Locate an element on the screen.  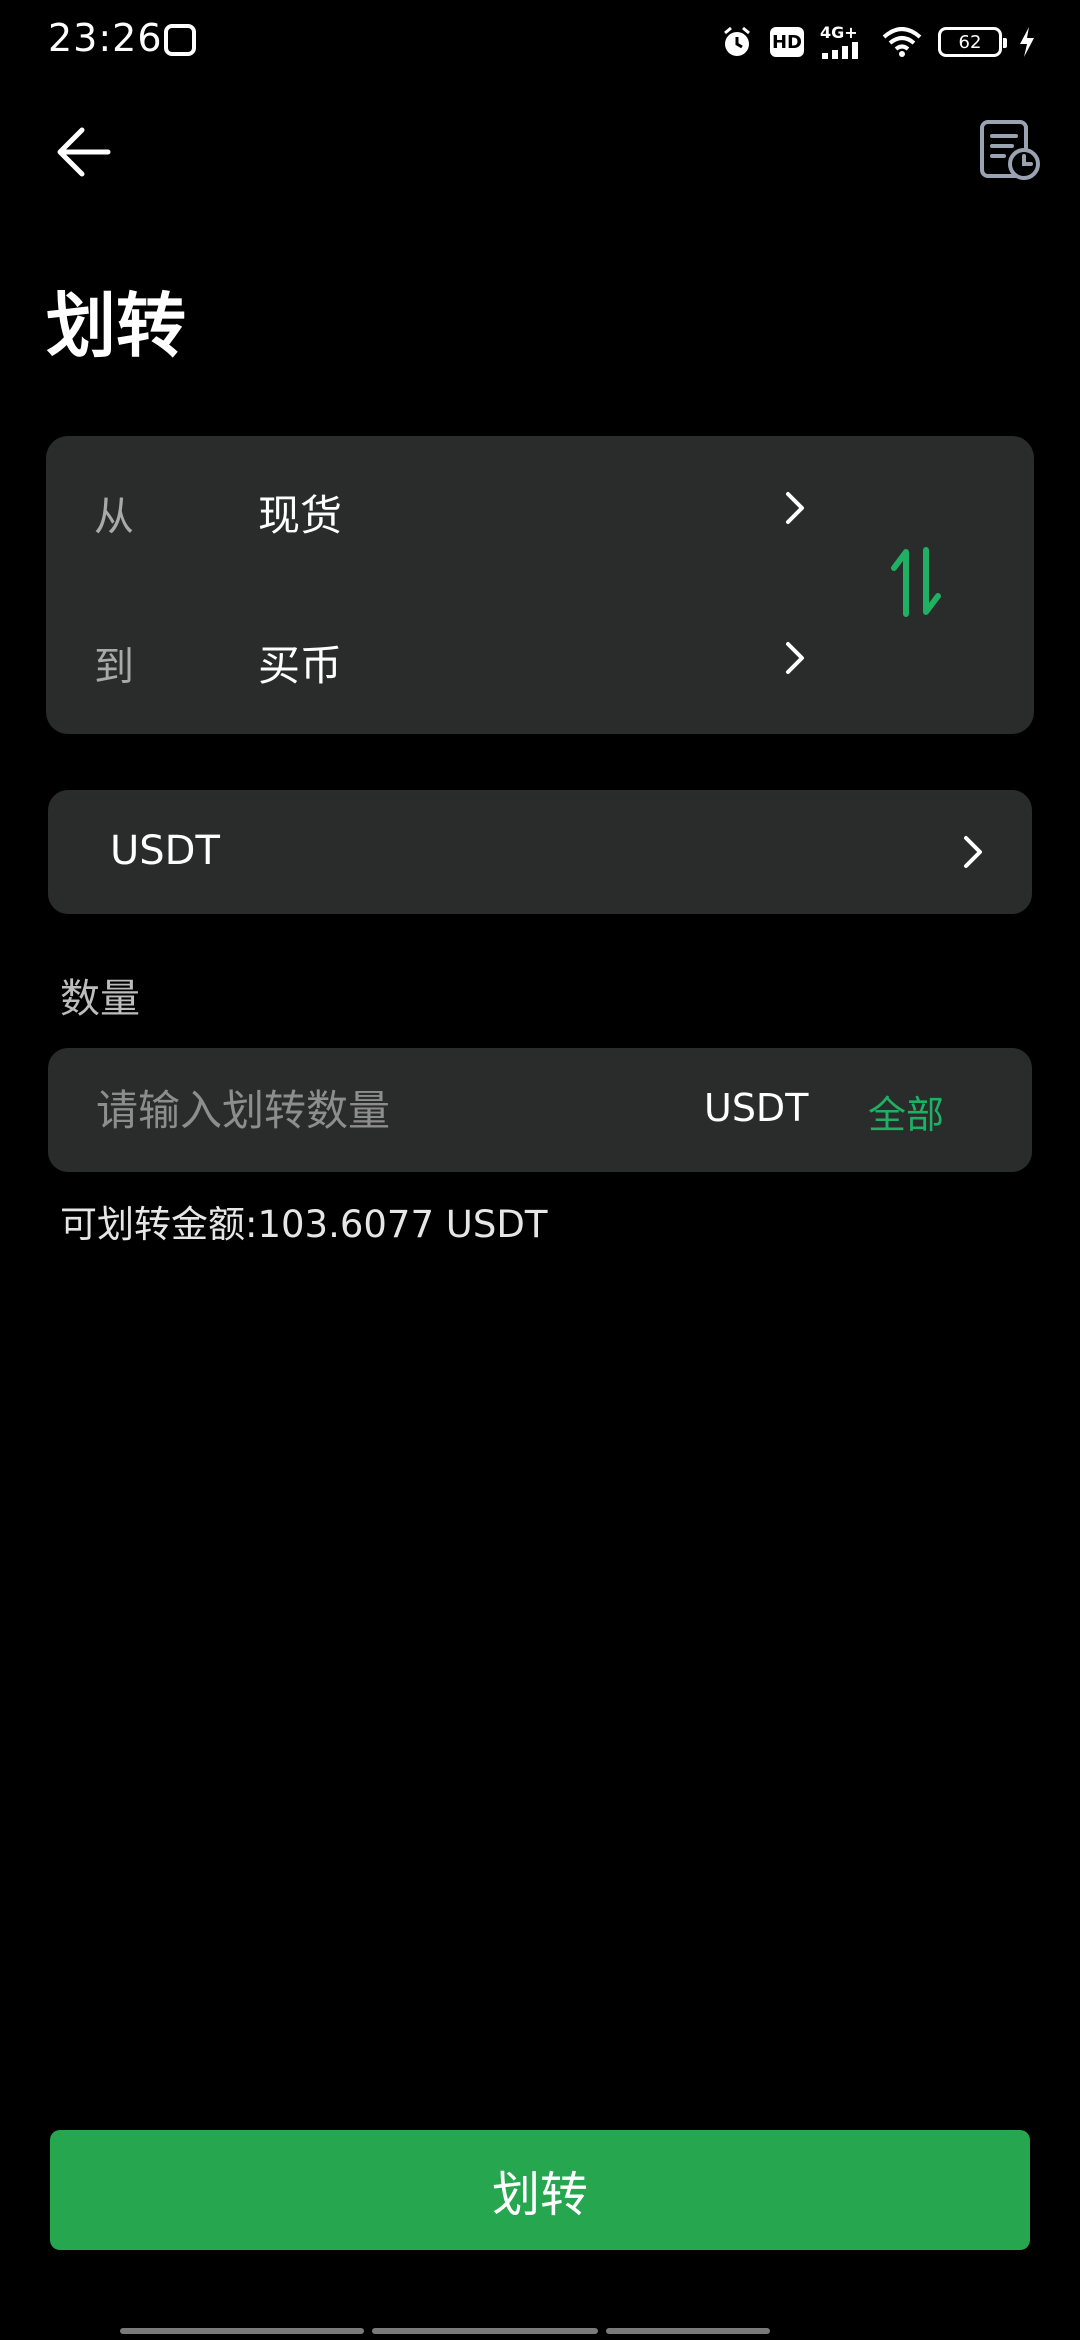
hd-icon: HD is located at coordinates (787, 42).